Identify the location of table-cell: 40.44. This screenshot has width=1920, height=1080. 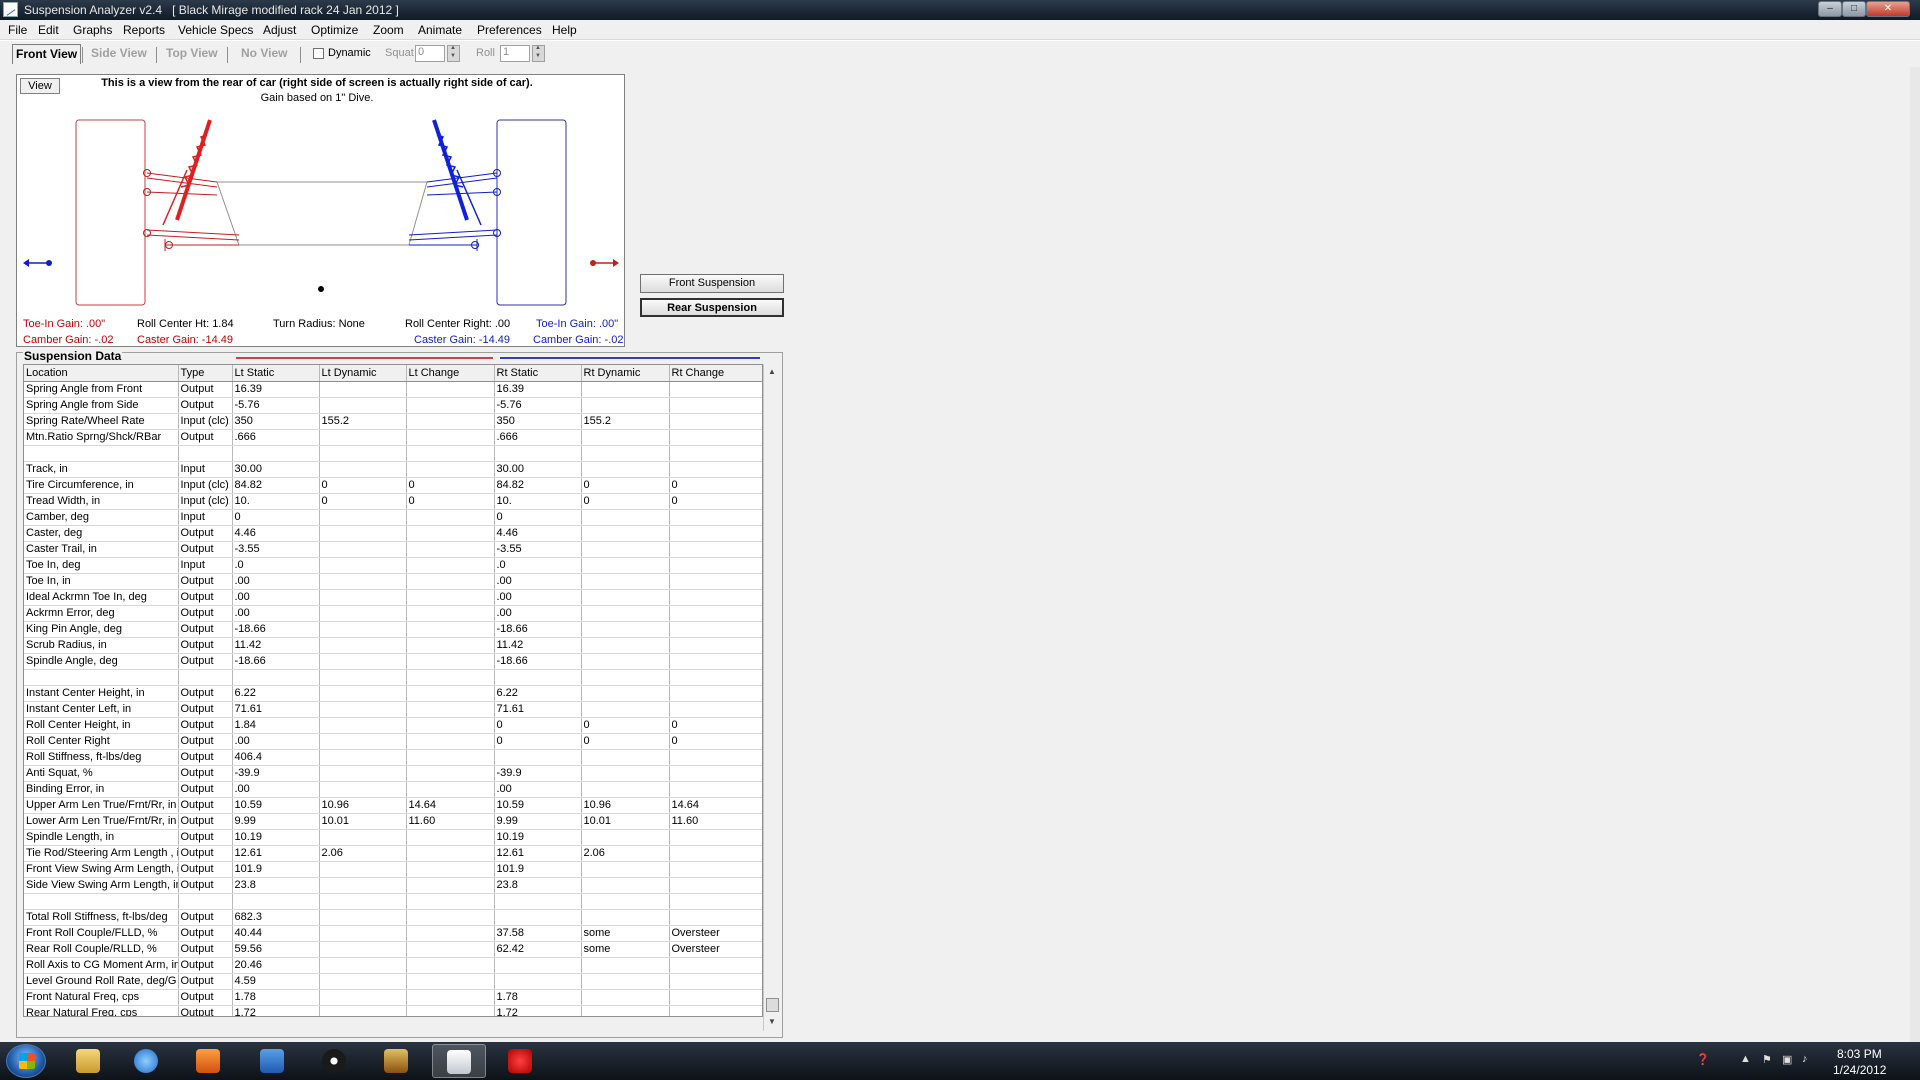
(276, 933).